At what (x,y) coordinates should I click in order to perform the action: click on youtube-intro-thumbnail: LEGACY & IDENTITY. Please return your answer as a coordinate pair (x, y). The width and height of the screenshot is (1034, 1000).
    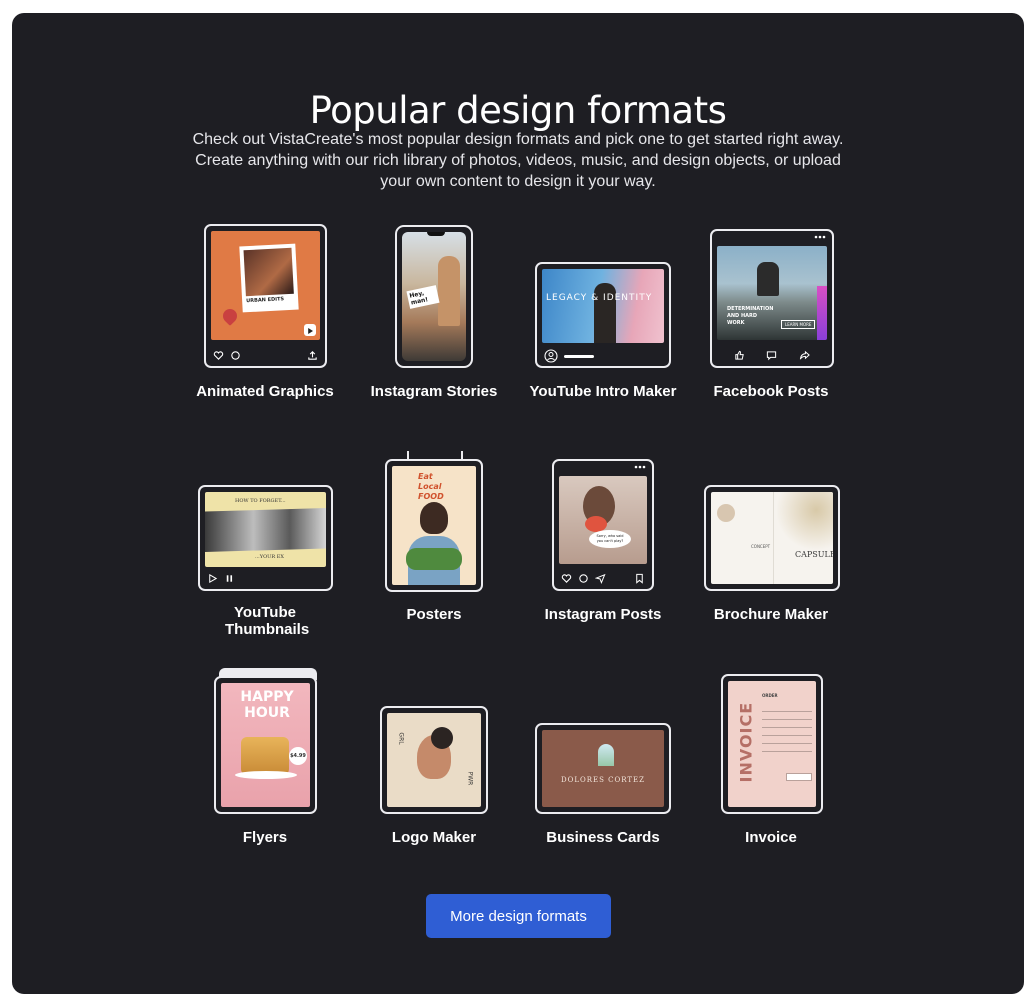
    Looking at the image, I should click on (603, 306).